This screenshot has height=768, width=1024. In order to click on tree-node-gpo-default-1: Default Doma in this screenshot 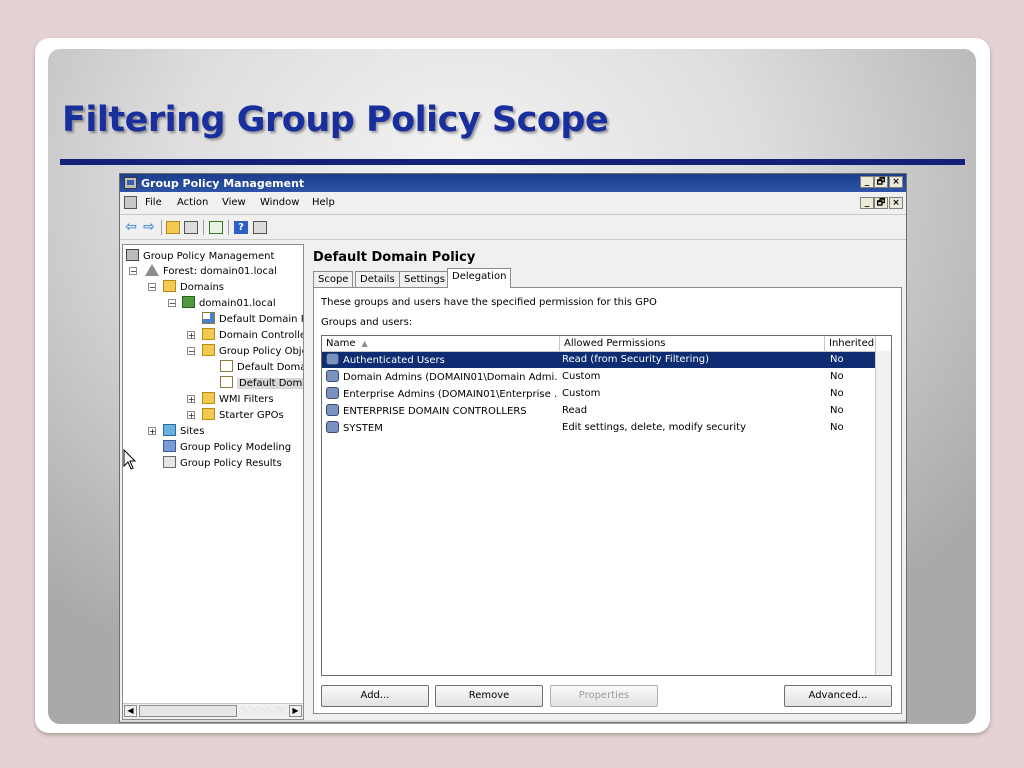, I will do `click(262, 367)`.